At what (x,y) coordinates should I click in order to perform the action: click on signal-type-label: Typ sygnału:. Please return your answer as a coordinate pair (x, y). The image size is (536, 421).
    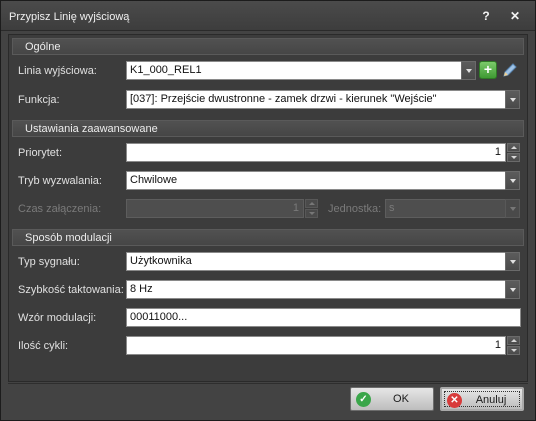
    Looking at the image, I should click on (49, 262).